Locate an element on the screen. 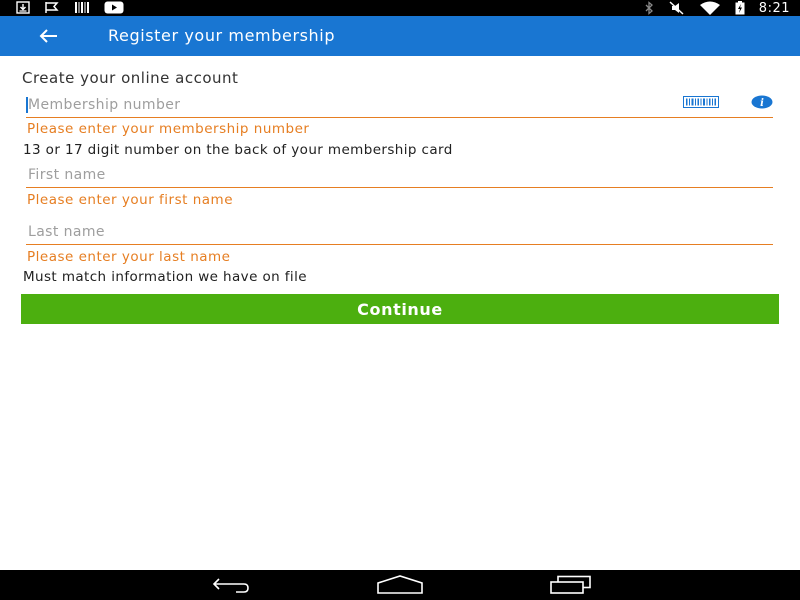  recents-nav-icon is located at coordinates (571, 585).